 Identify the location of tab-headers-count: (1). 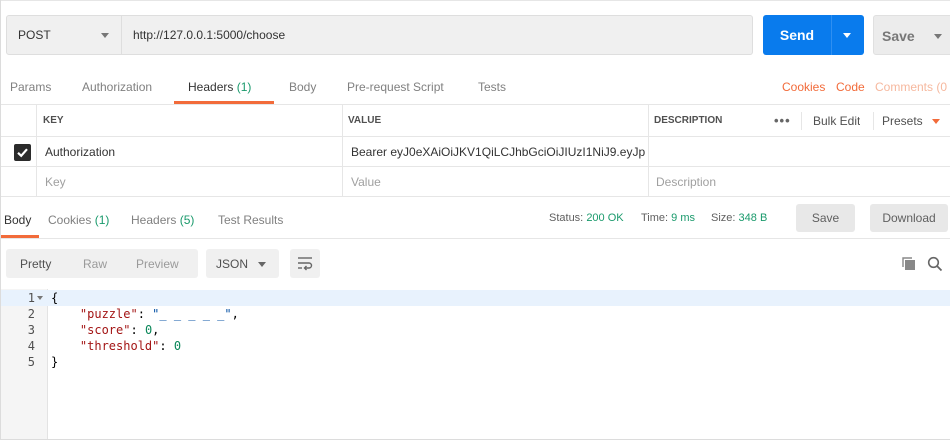
(244, 87).